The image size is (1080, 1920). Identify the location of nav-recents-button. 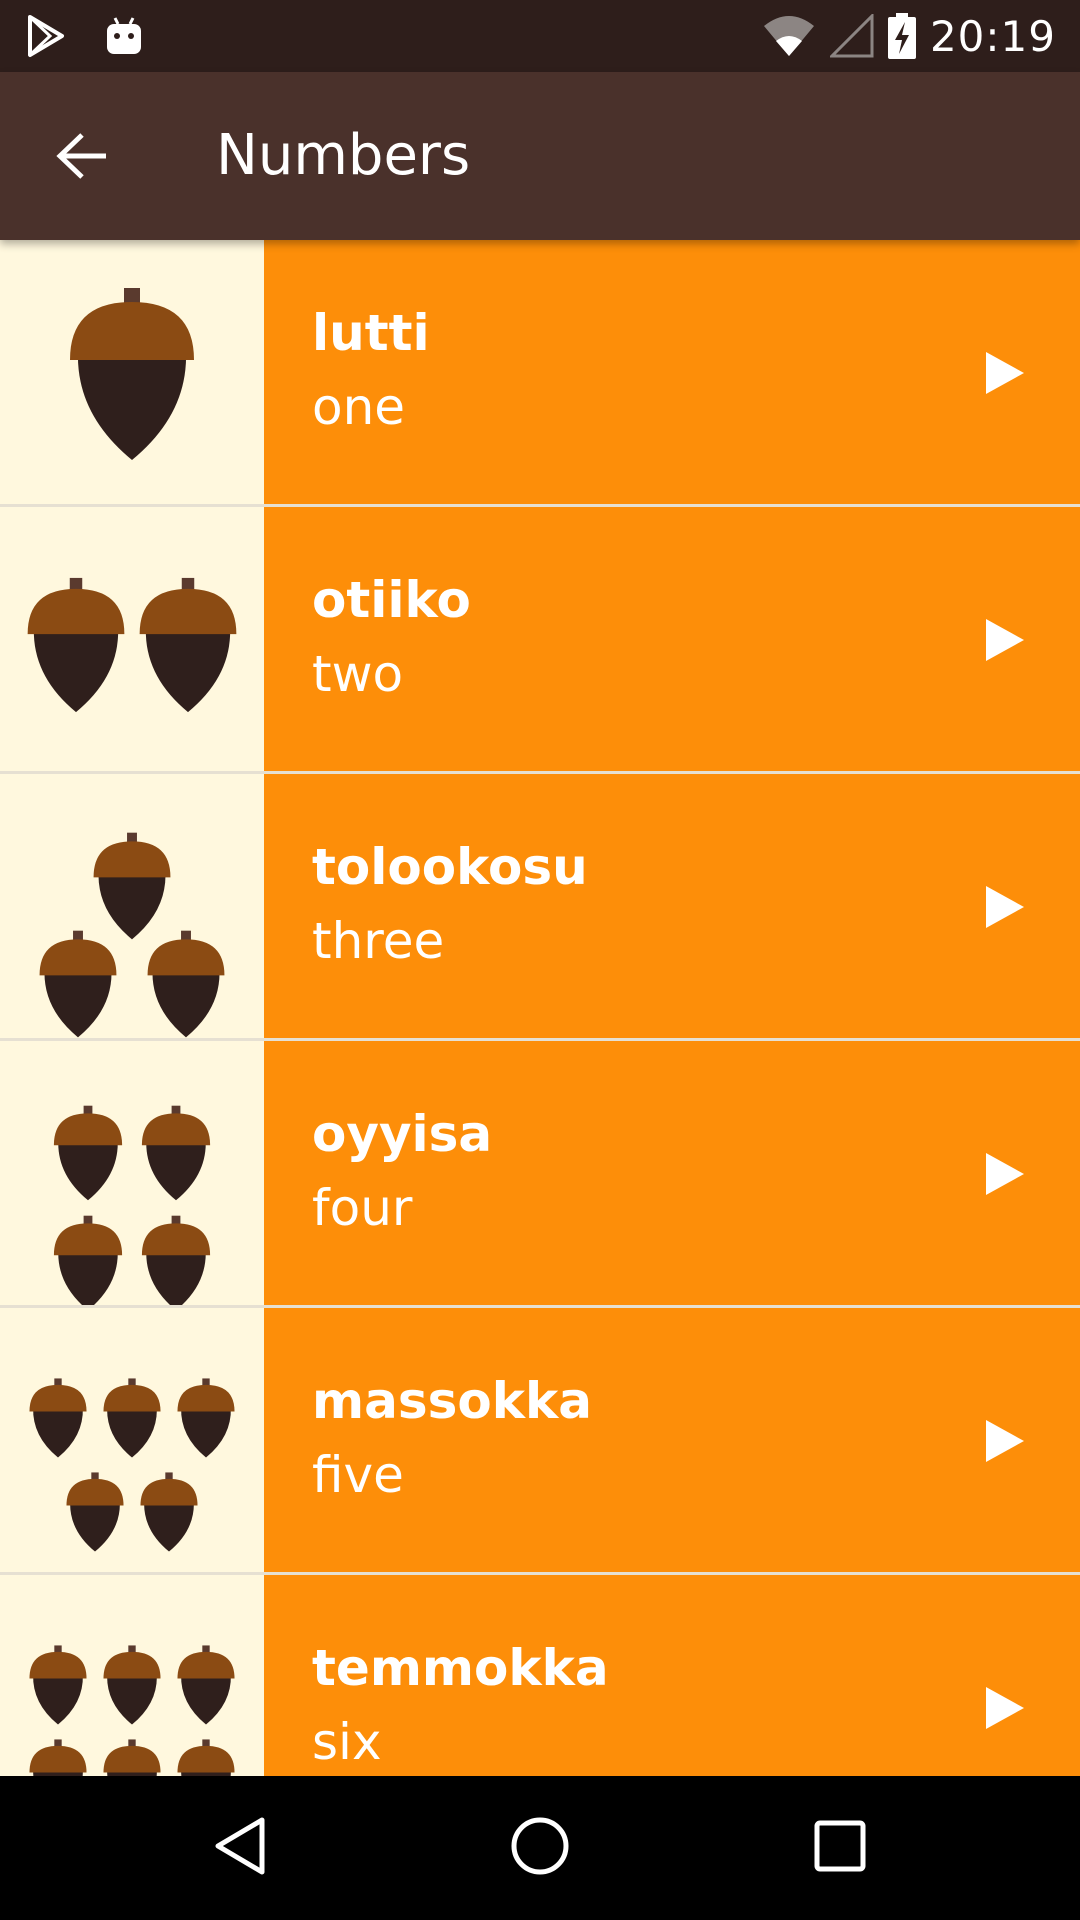
(840, 1848).